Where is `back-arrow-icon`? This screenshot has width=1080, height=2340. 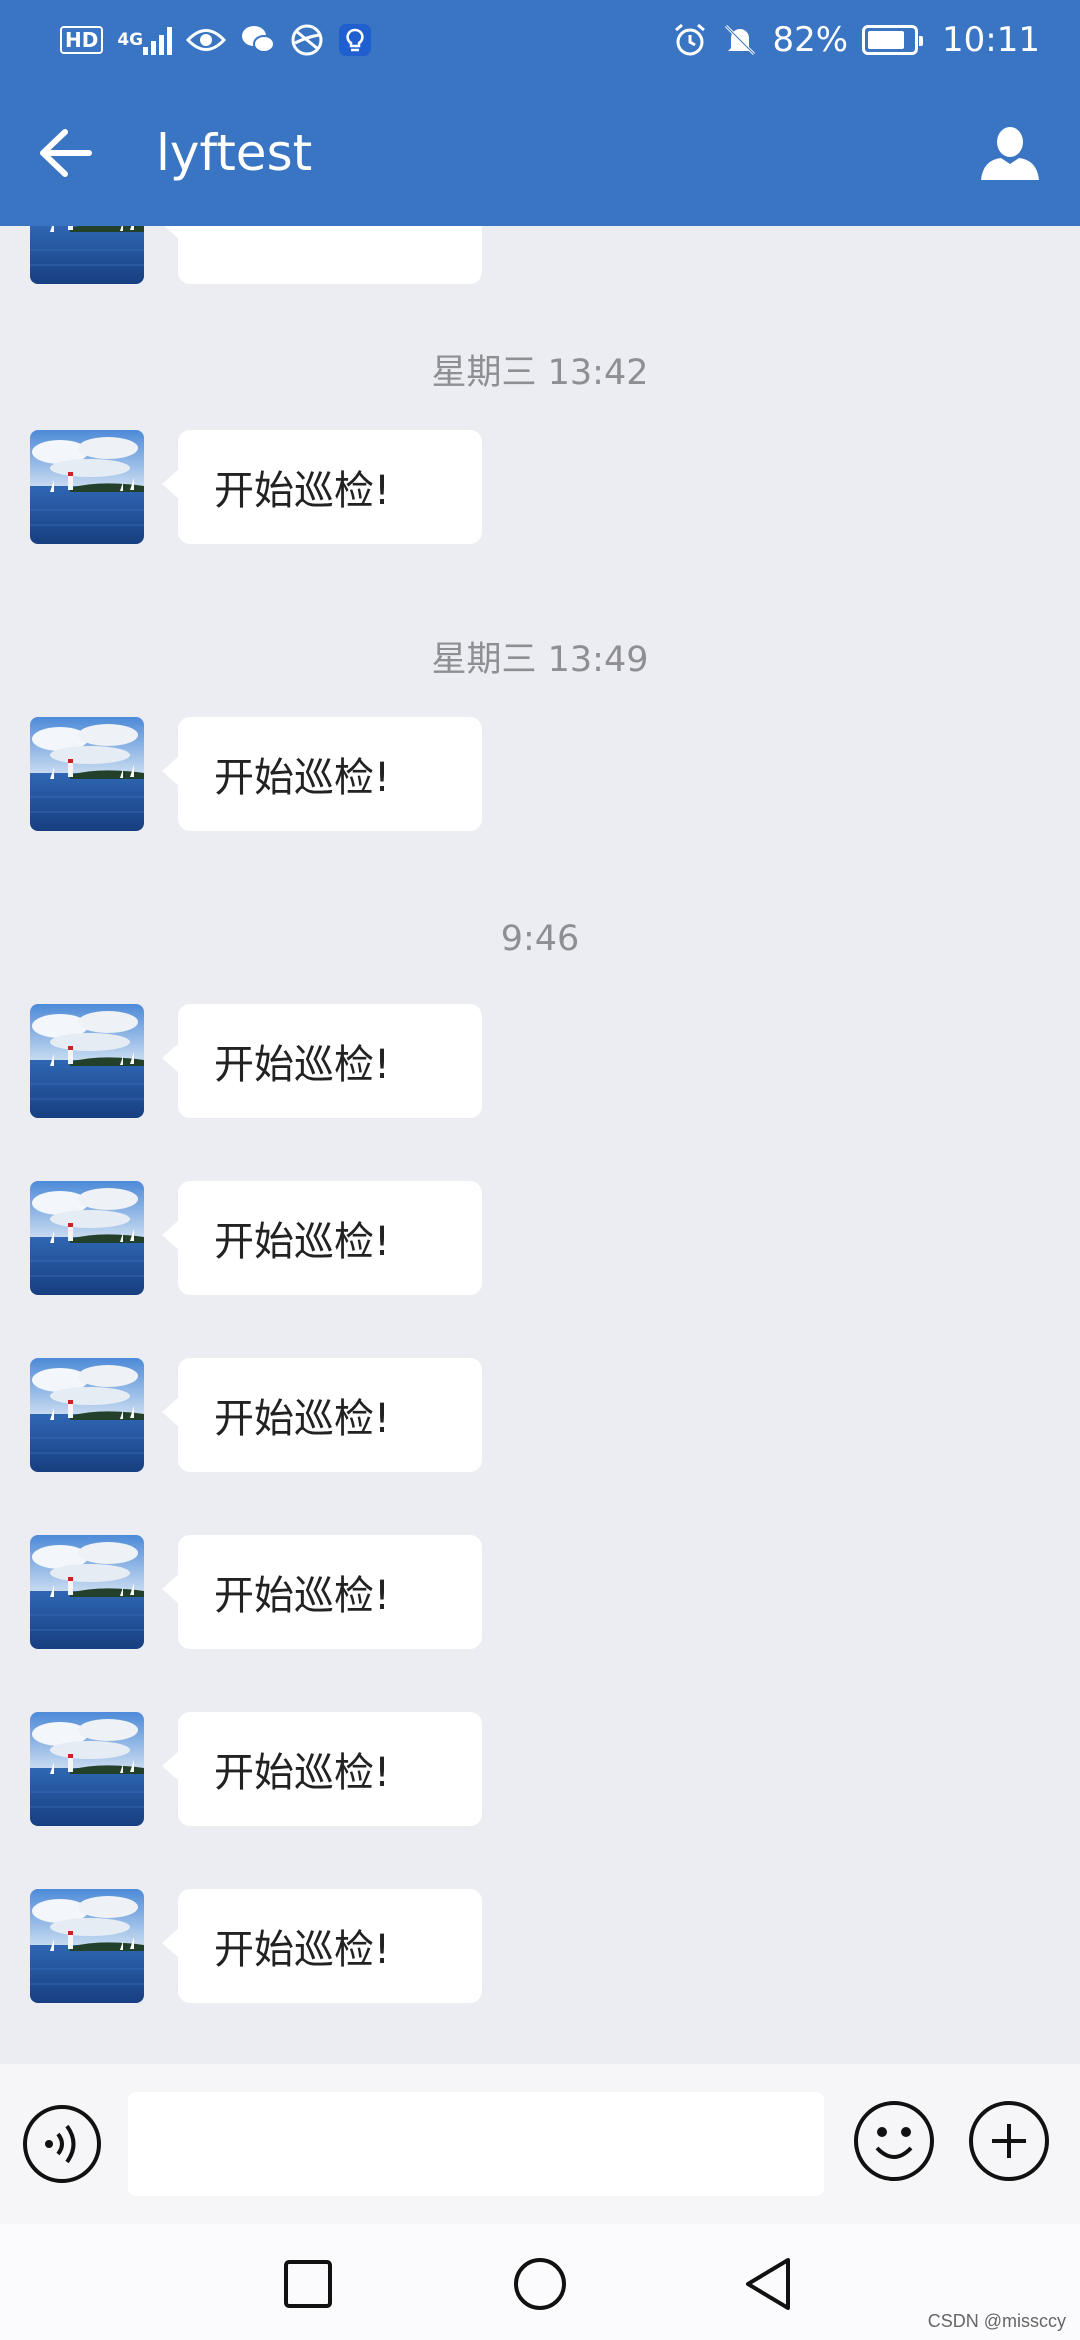
back-arrow-icon is located at coordinates (66, 153).